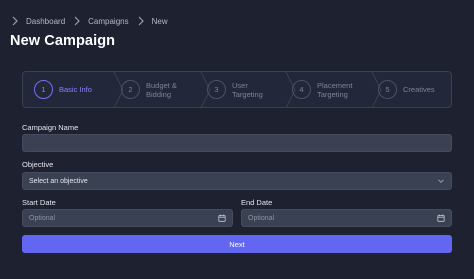 The height and width of the screenshot is (279, 474). I want to click on breadcrumb-item-dashboard: Dashboard, so click(43, 21).